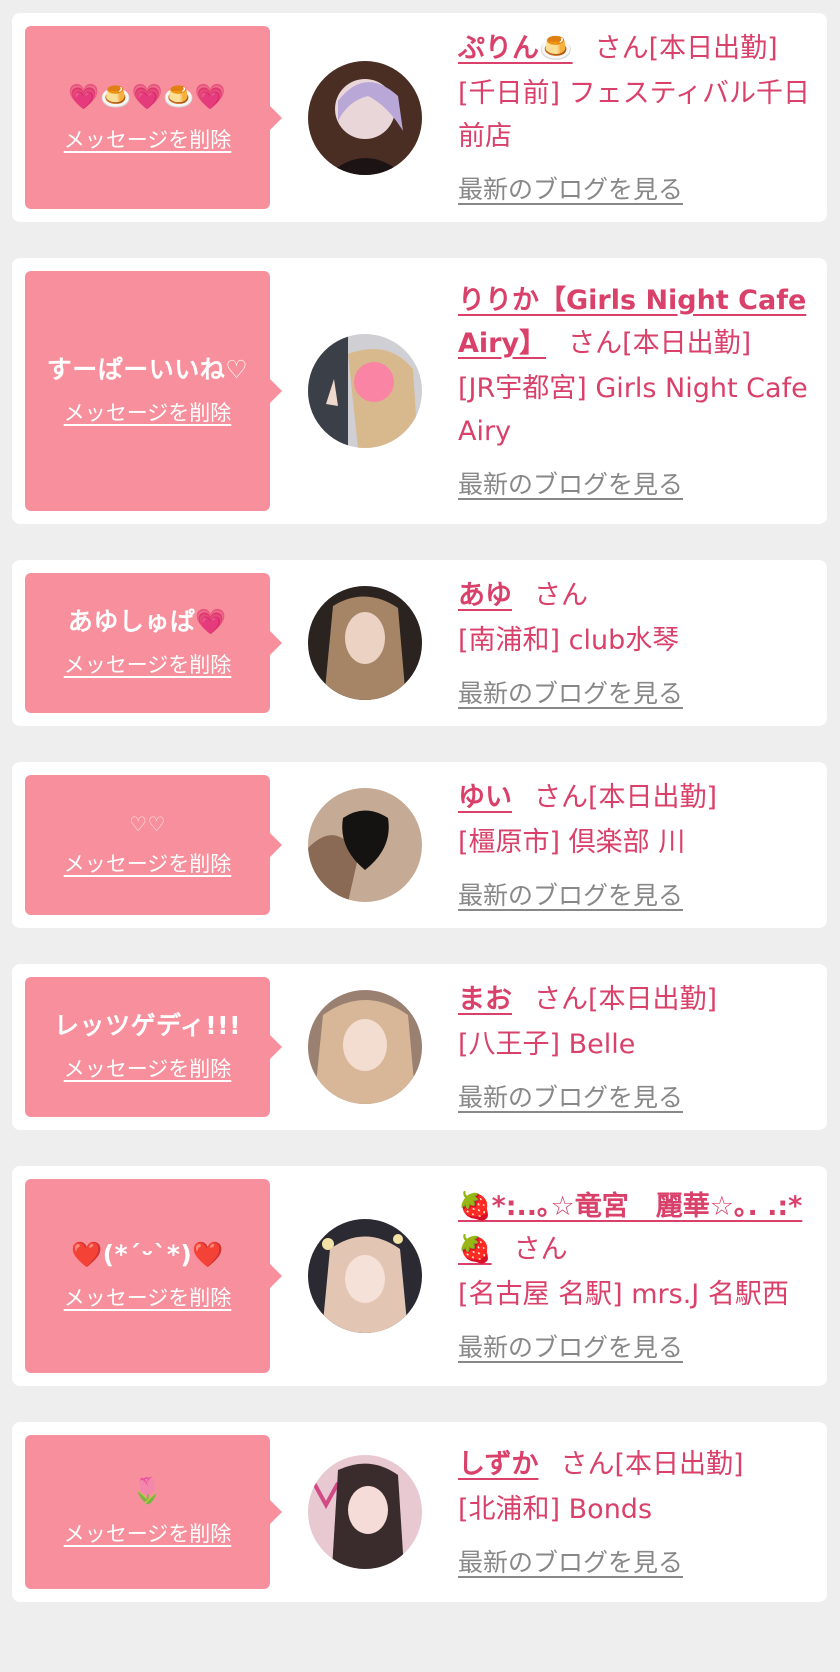 The height and width of the screenshot is (1672, 840). Describe the element at coordinates (153, 1276) in the screenshot. I see `message-bubble: ❤️(*´ᵕ`*)❤️ メッセージを削除` at that location.